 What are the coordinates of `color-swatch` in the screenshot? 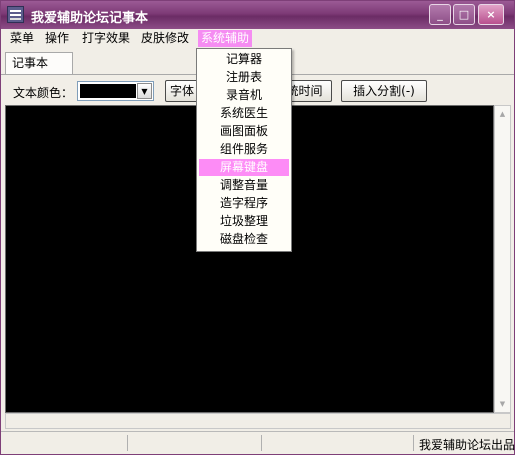 It's located at (108, 91).